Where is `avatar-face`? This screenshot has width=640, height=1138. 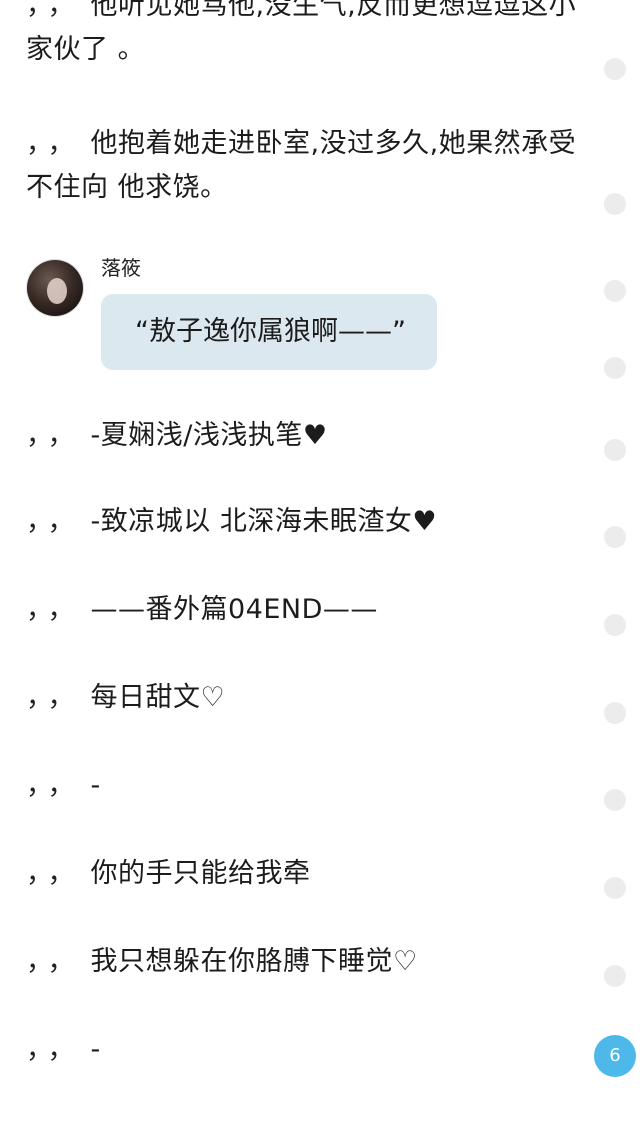 avatar-face is located at coordinates (57, 291).